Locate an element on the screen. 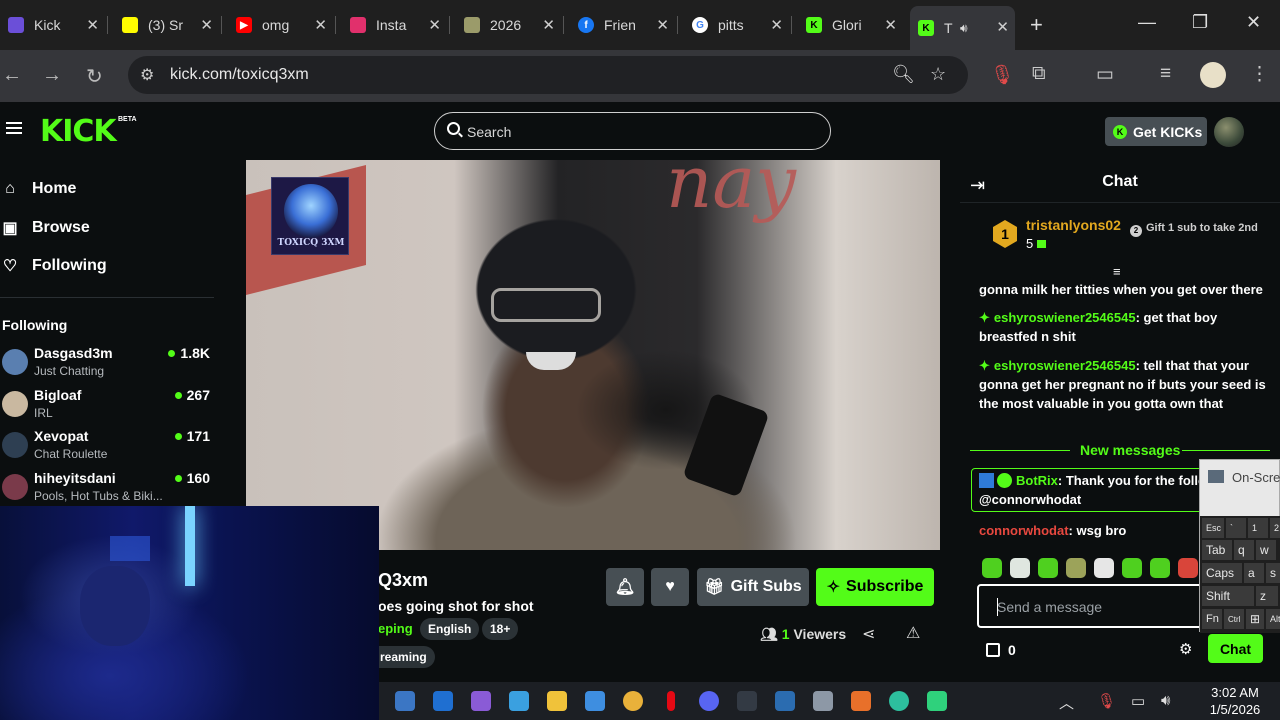 The height and width of the screenshot is (720, 1280). back-icon: ← is located at coordinates (12, 75).